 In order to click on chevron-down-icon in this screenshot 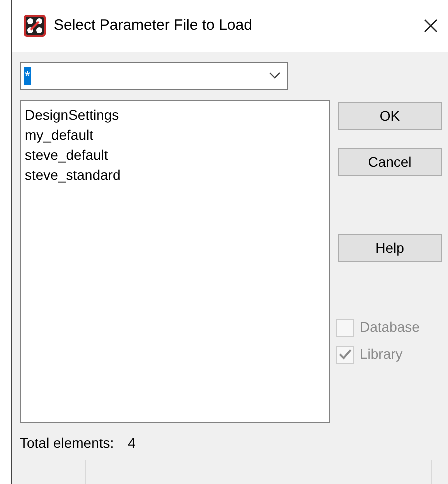, I will do `click(275, 76)`.